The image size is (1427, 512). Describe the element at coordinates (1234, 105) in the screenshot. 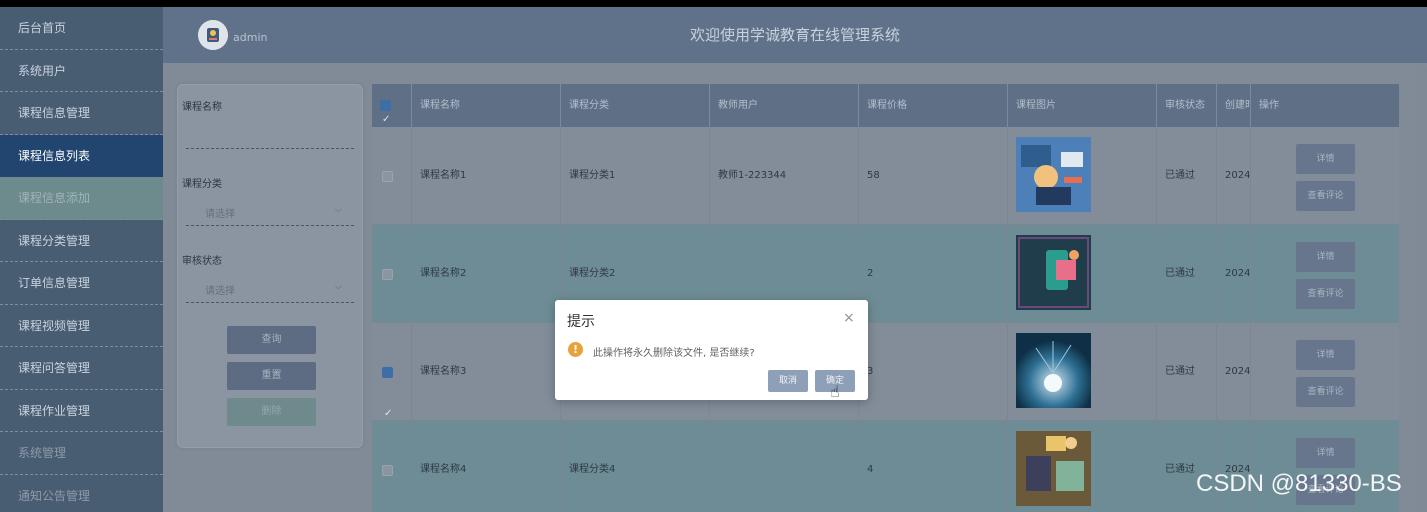

I see `th-created: 创建时` at that location.